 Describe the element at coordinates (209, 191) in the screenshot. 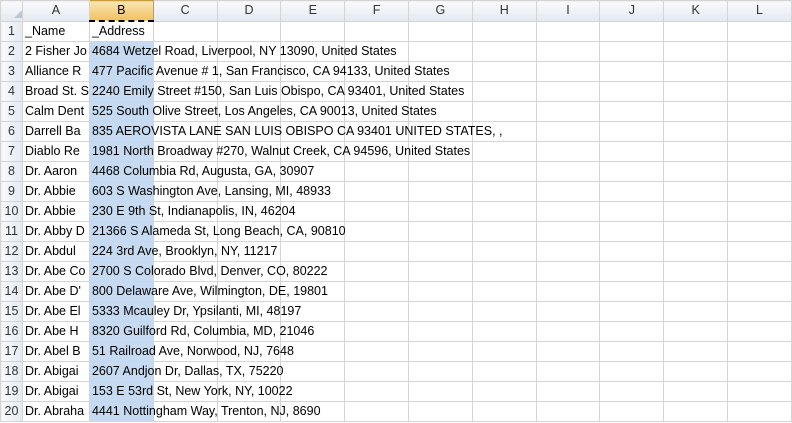

I see `cell-b: 603 S Washington Ave, Lansing, MI, 48933` at that location.